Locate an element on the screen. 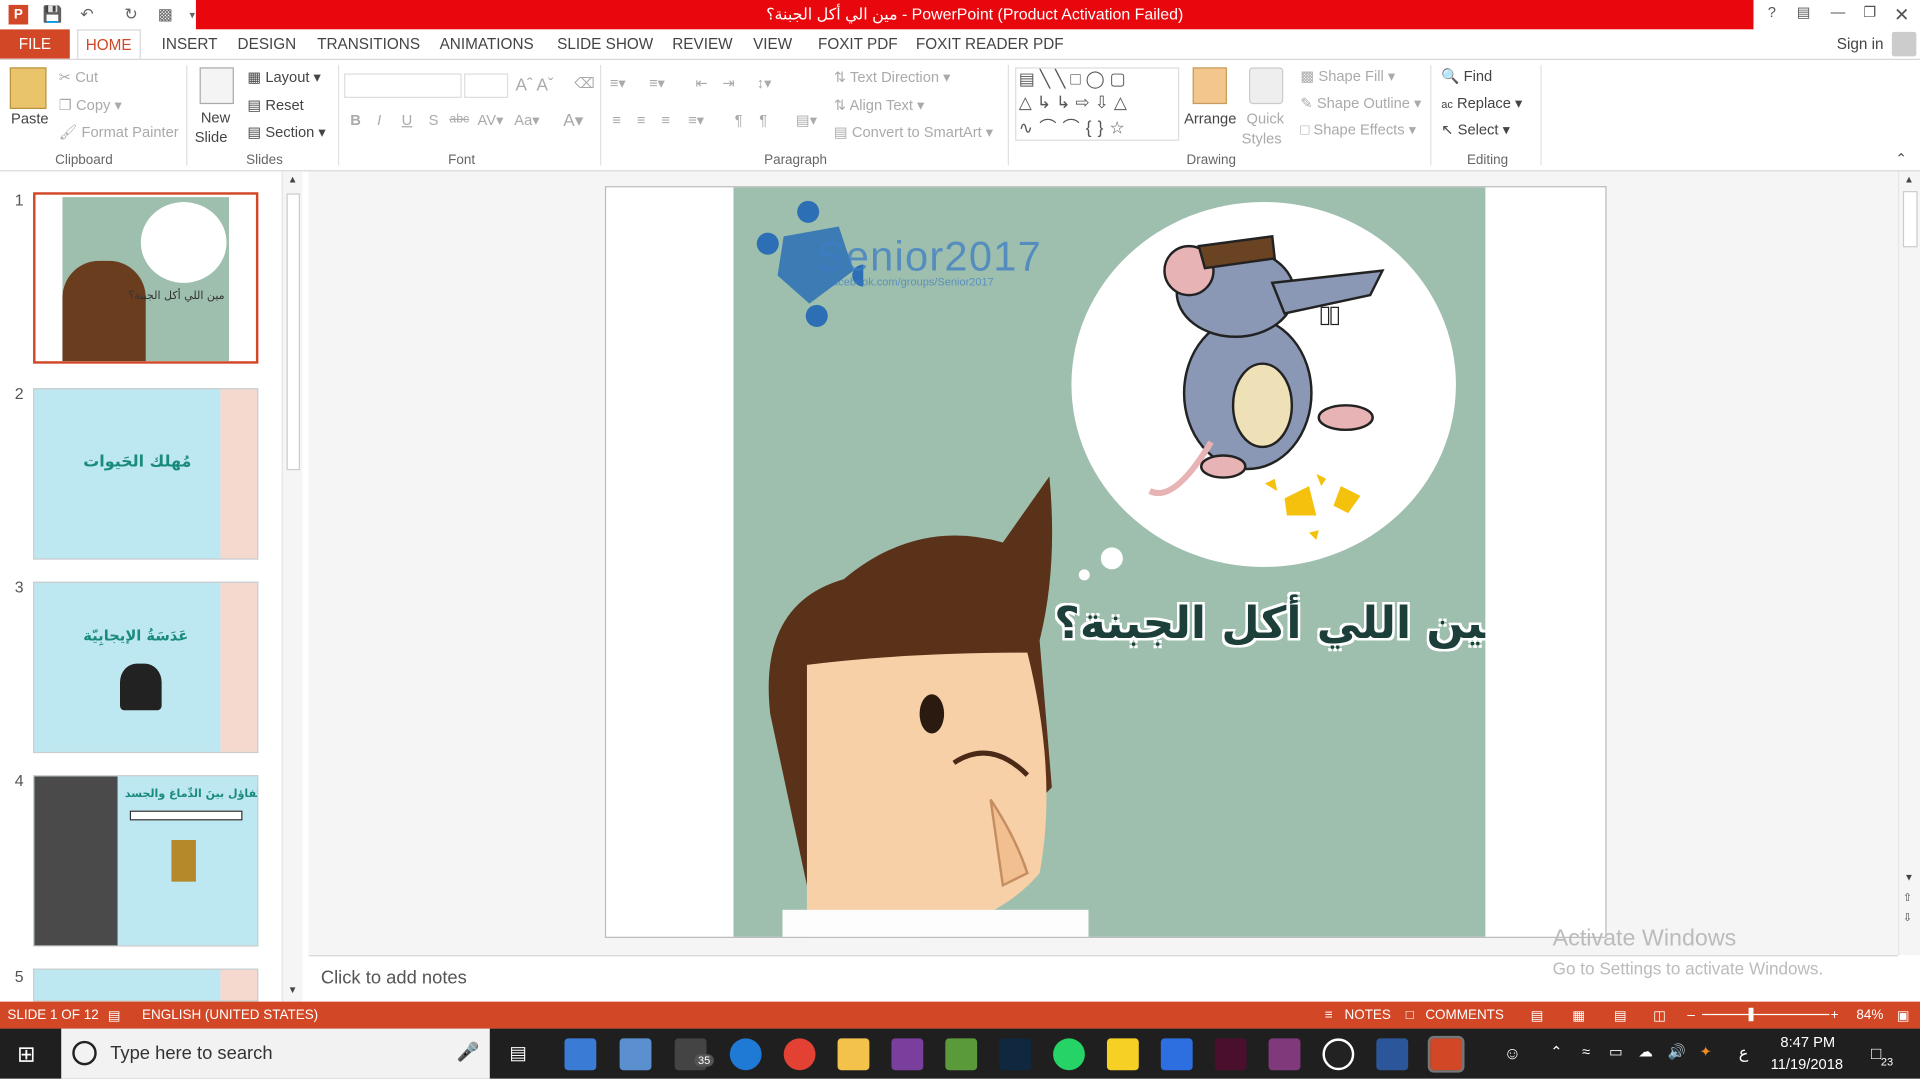 Image resolution: width=1920 pixels, height=1079 pixels. line-spacing-icon: ↕▾ is located at coordinates (764, 83).